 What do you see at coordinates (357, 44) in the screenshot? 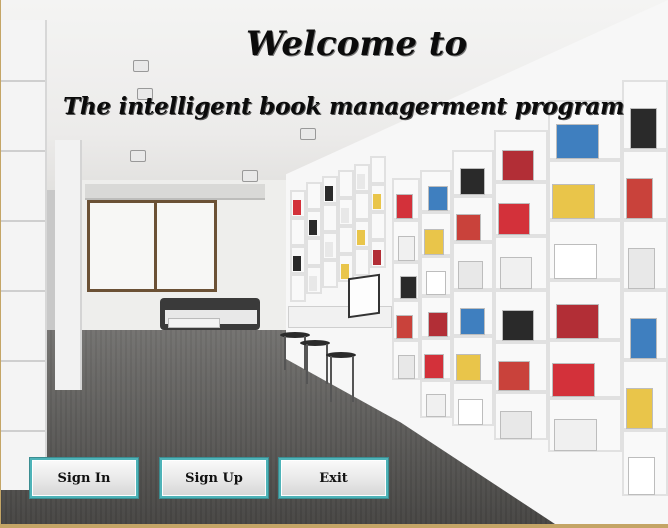
I see `welcome-heading: Welcome to` at bounding box center [357, 44].